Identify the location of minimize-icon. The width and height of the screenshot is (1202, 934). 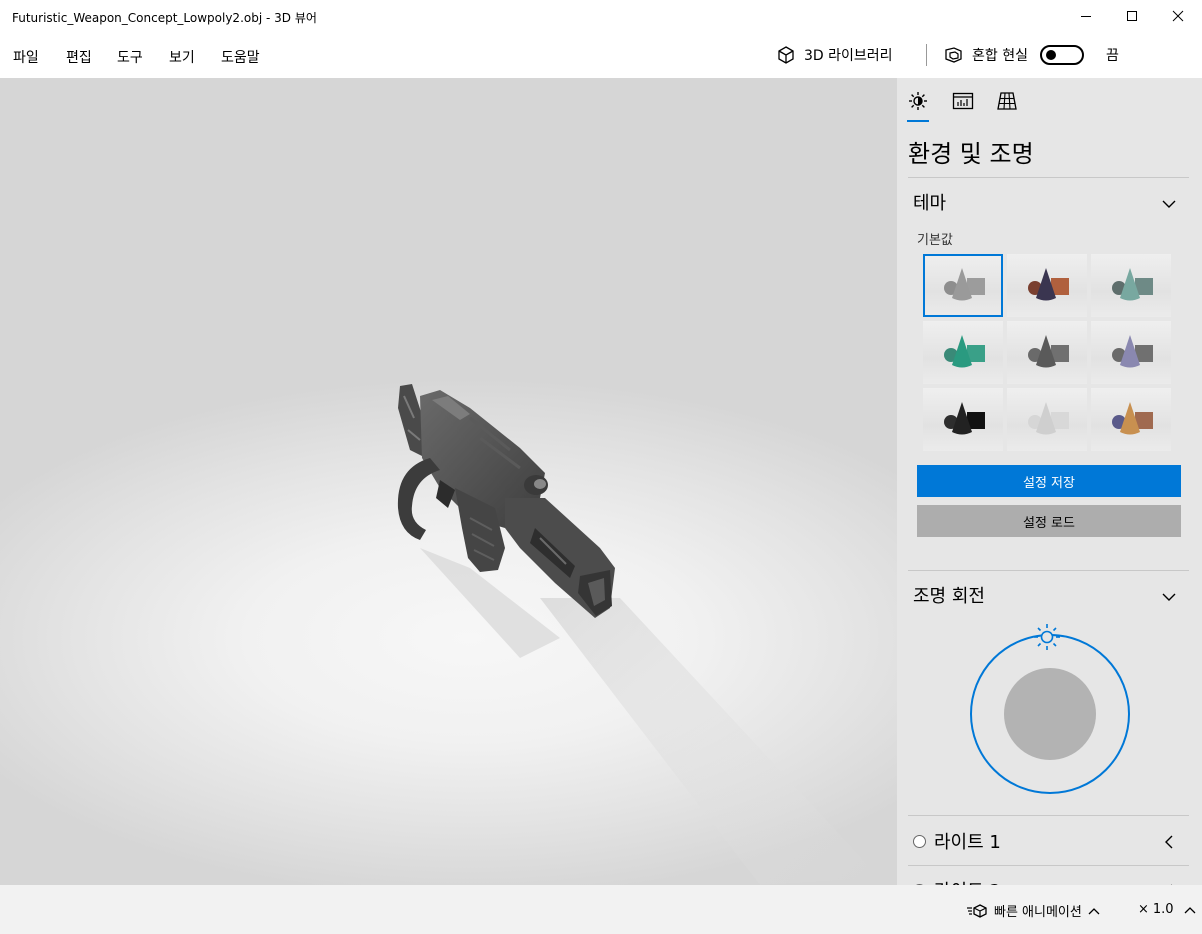
(1086, 16).